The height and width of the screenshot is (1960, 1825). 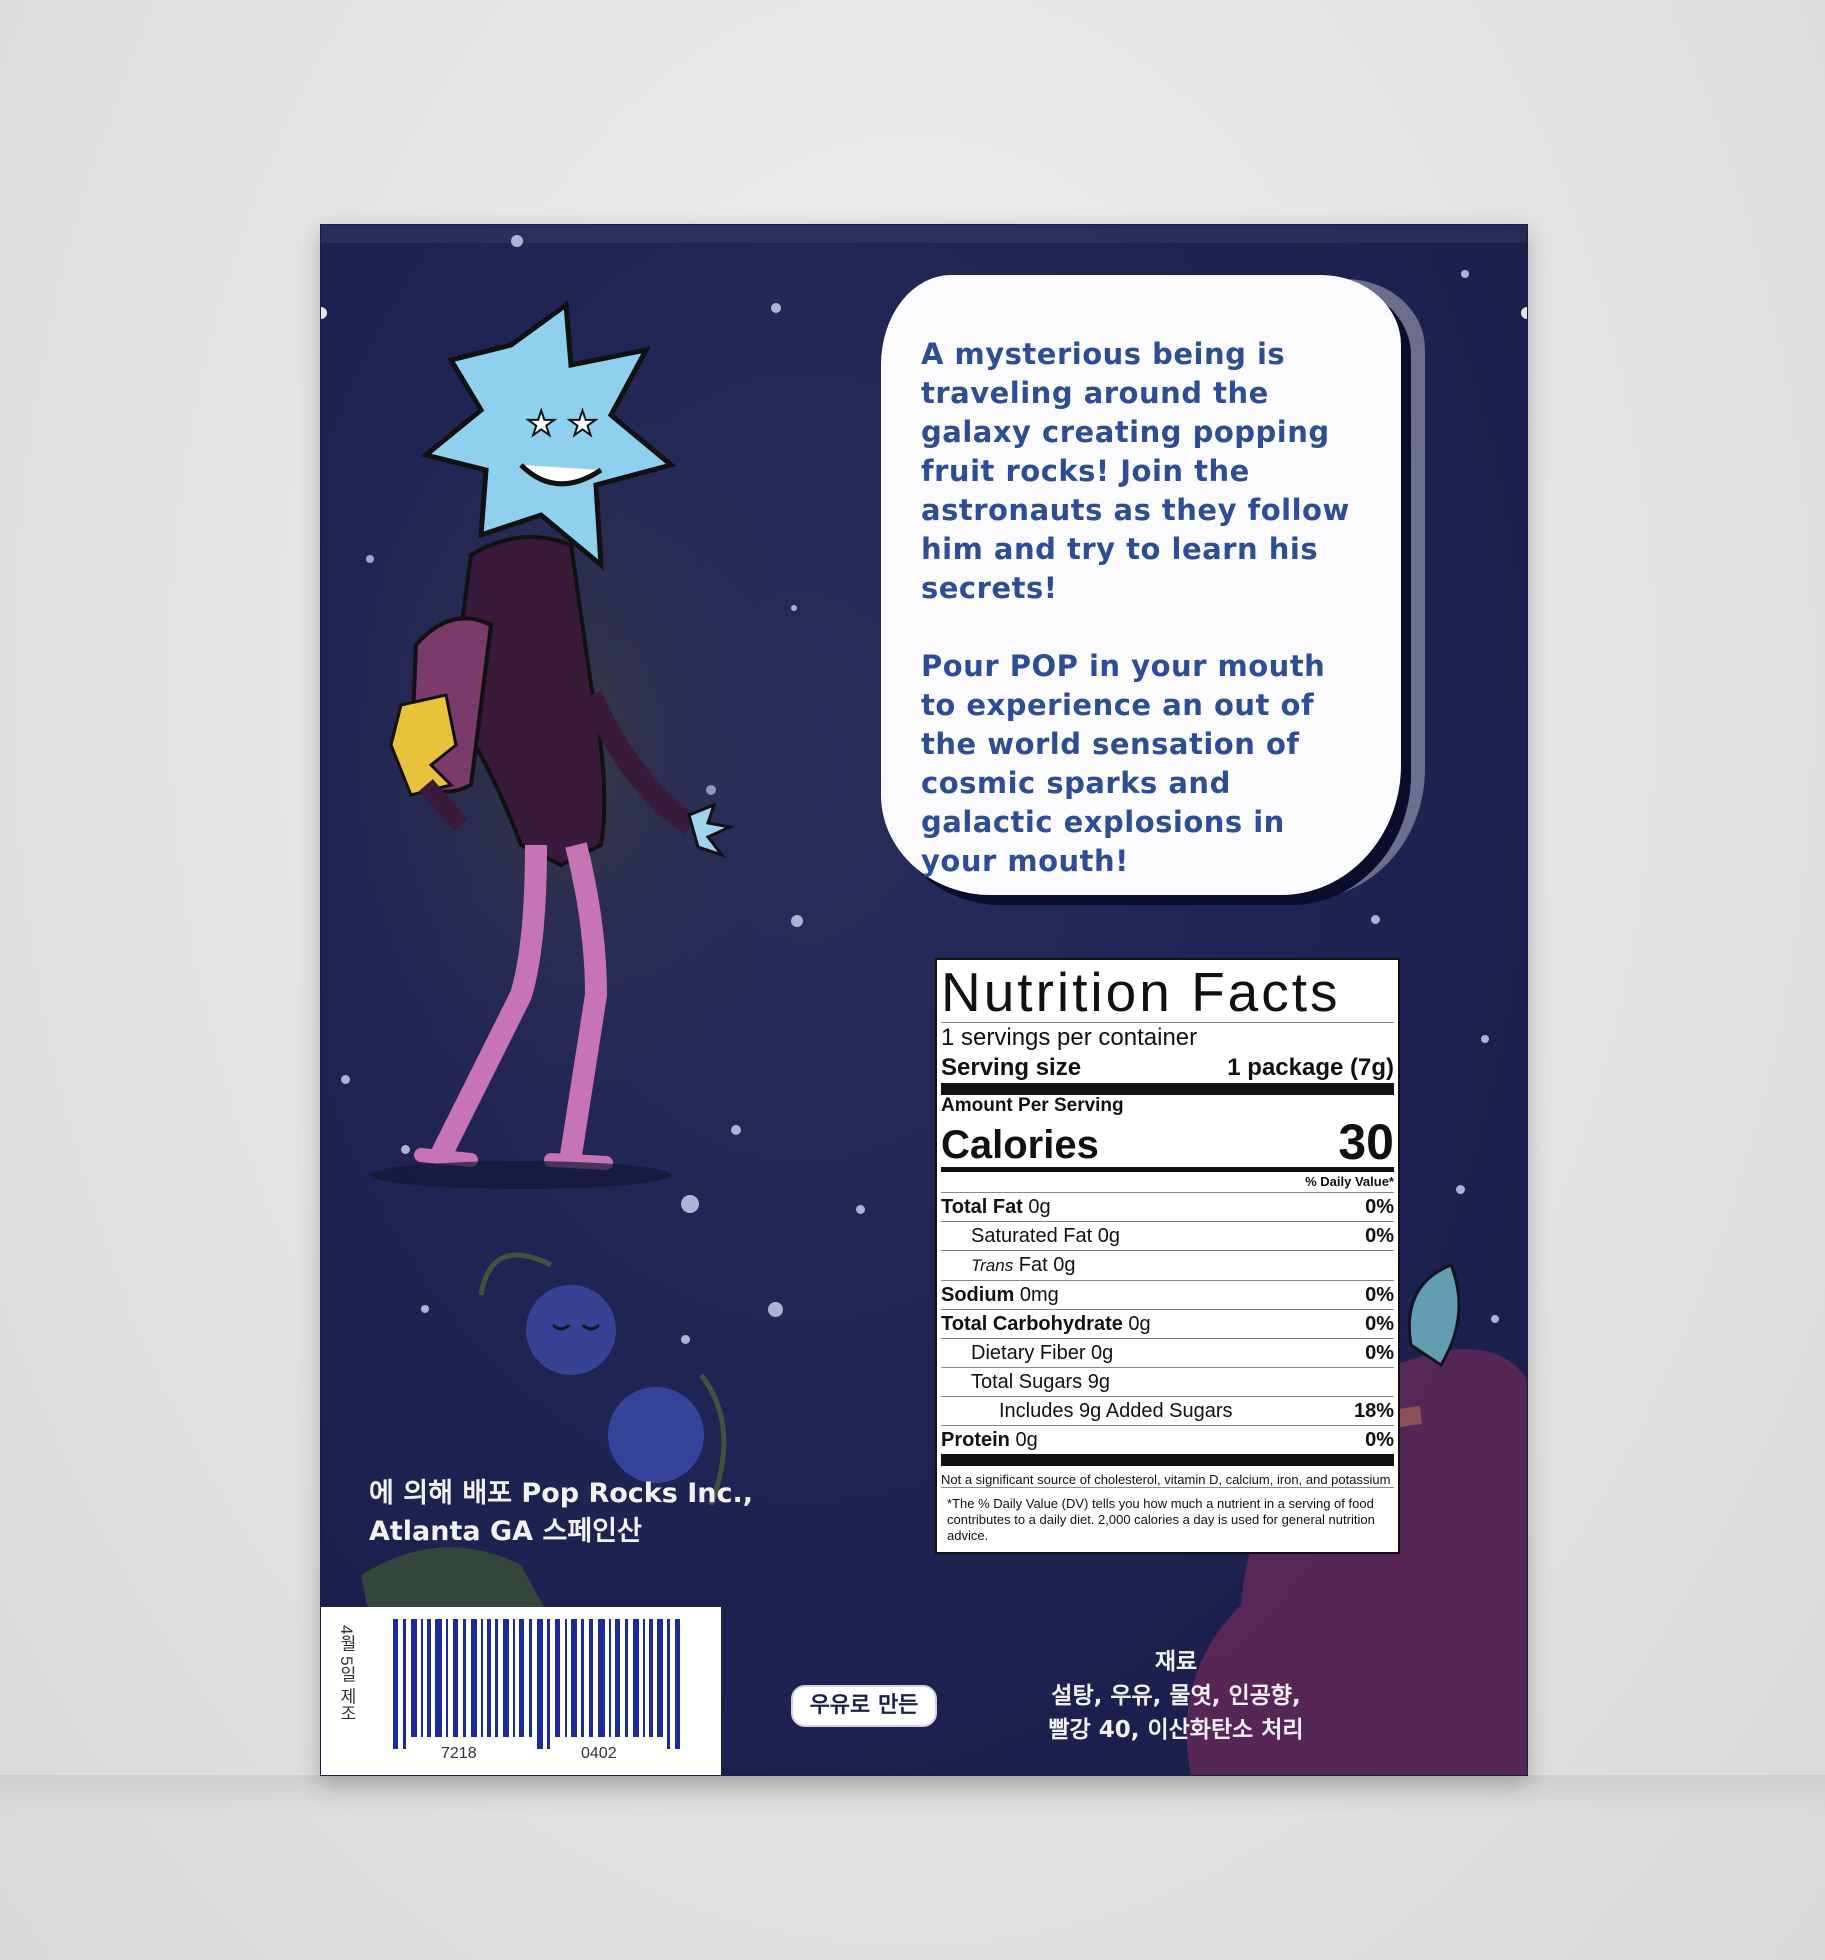 I want to click on floor-shadow, so click(x=912, y=1795).